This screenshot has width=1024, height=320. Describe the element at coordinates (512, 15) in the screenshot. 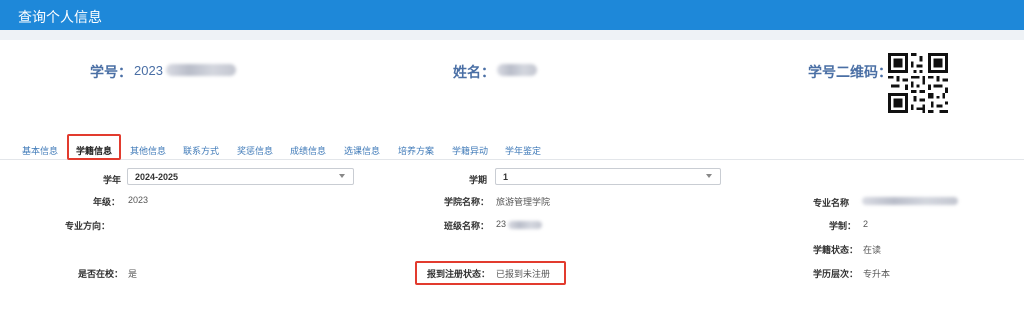

I see `title-bar: 查询个人信息` at that location.